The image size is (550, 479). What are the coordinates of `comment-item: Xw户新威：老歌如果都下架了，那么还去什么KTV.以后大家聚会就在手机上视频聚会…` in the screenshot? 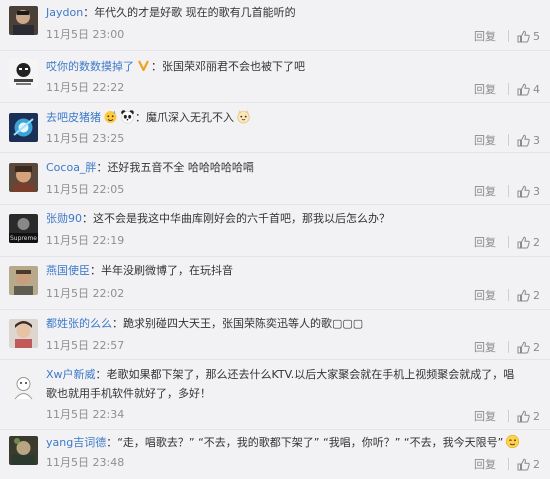 It's located at (275, 395).